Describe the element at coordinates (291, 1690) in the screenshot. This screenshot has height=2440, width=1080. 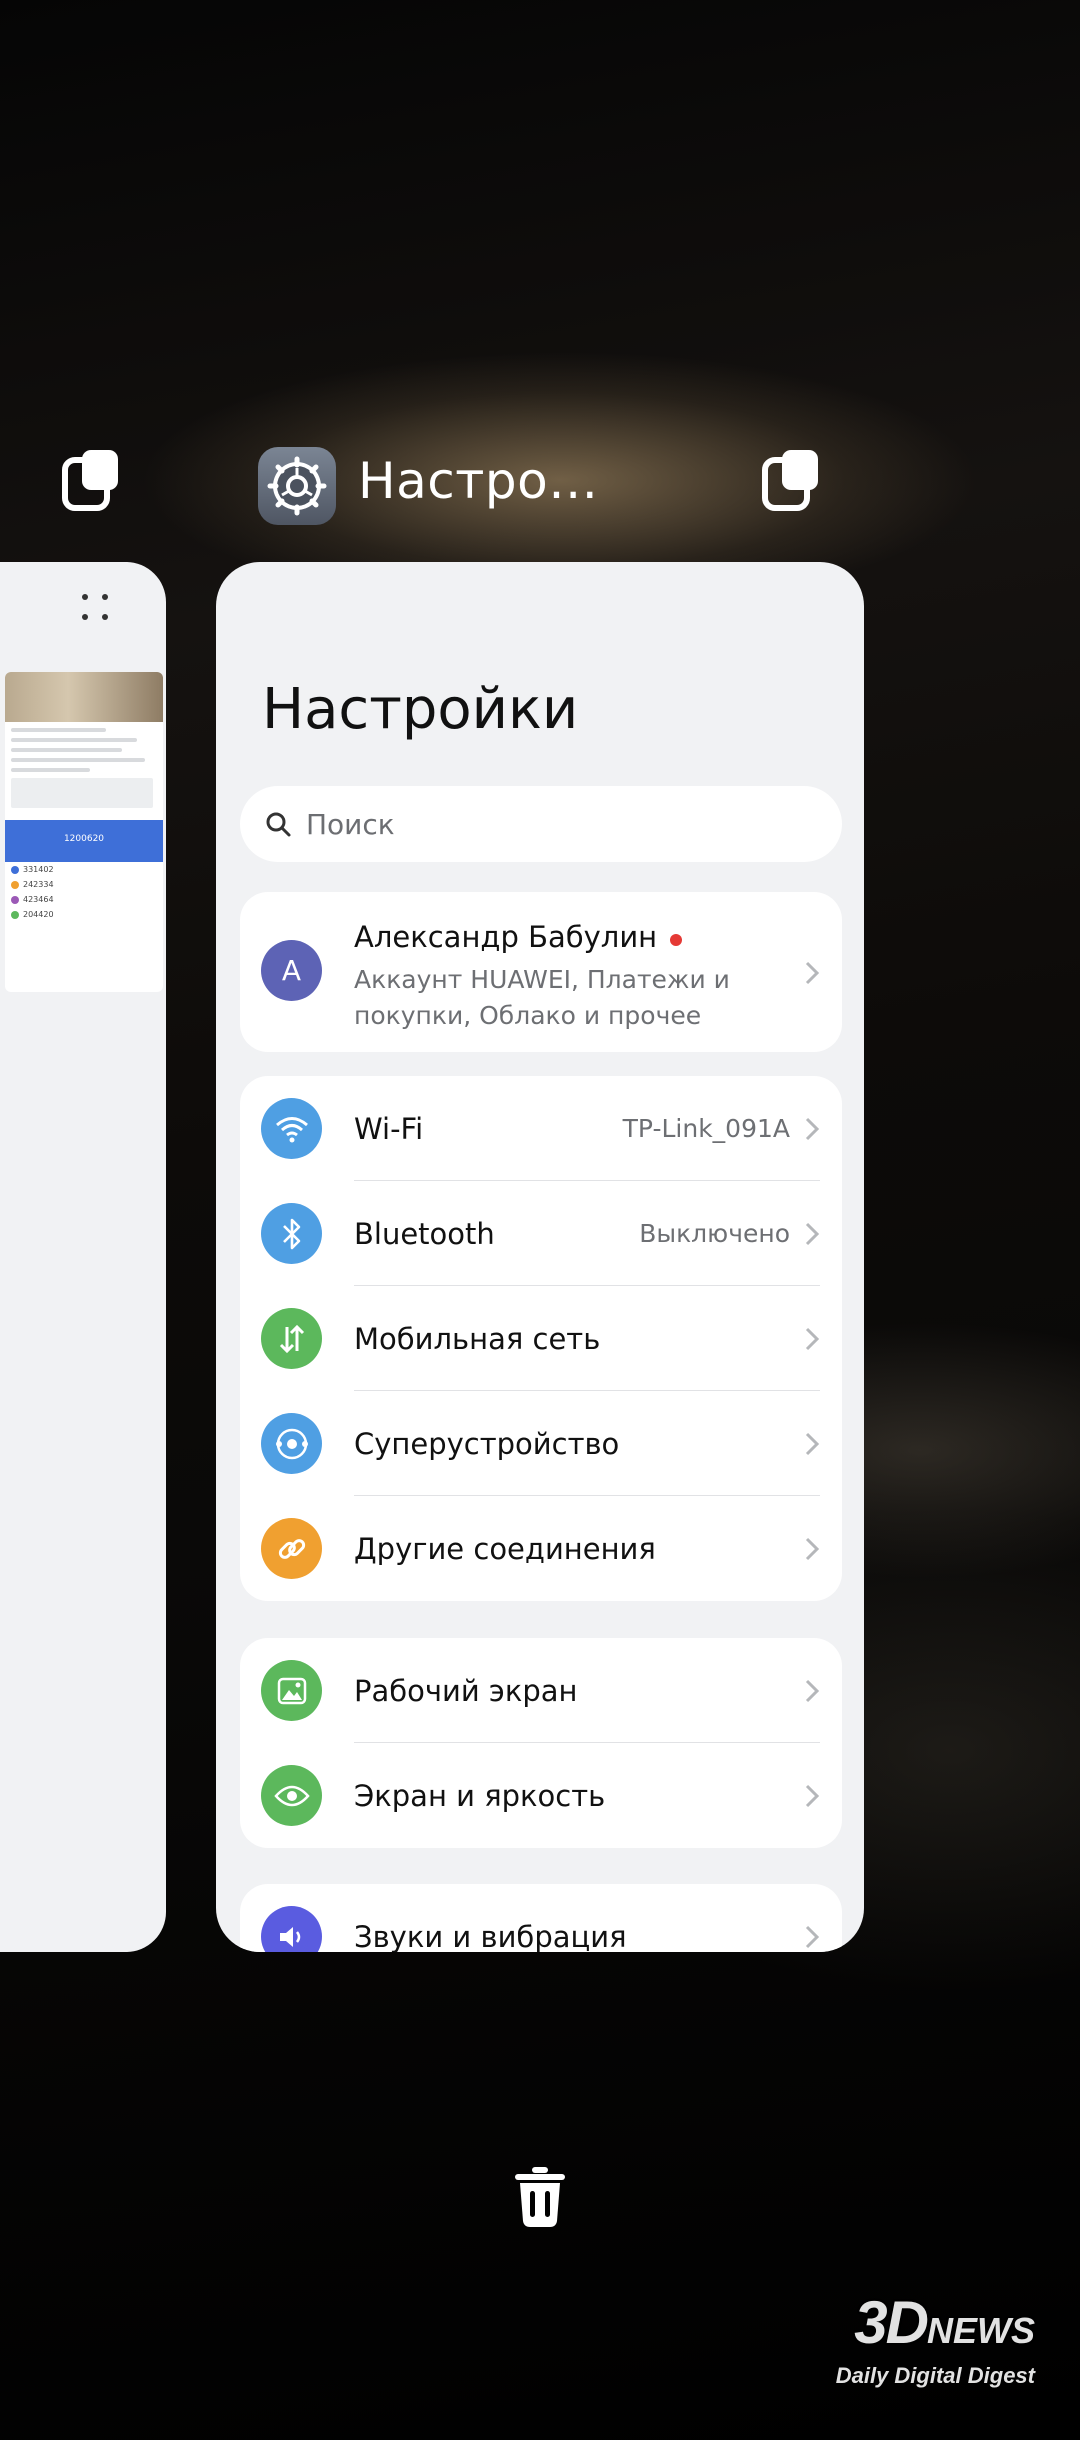
I see `home-screen-icon` at that location.